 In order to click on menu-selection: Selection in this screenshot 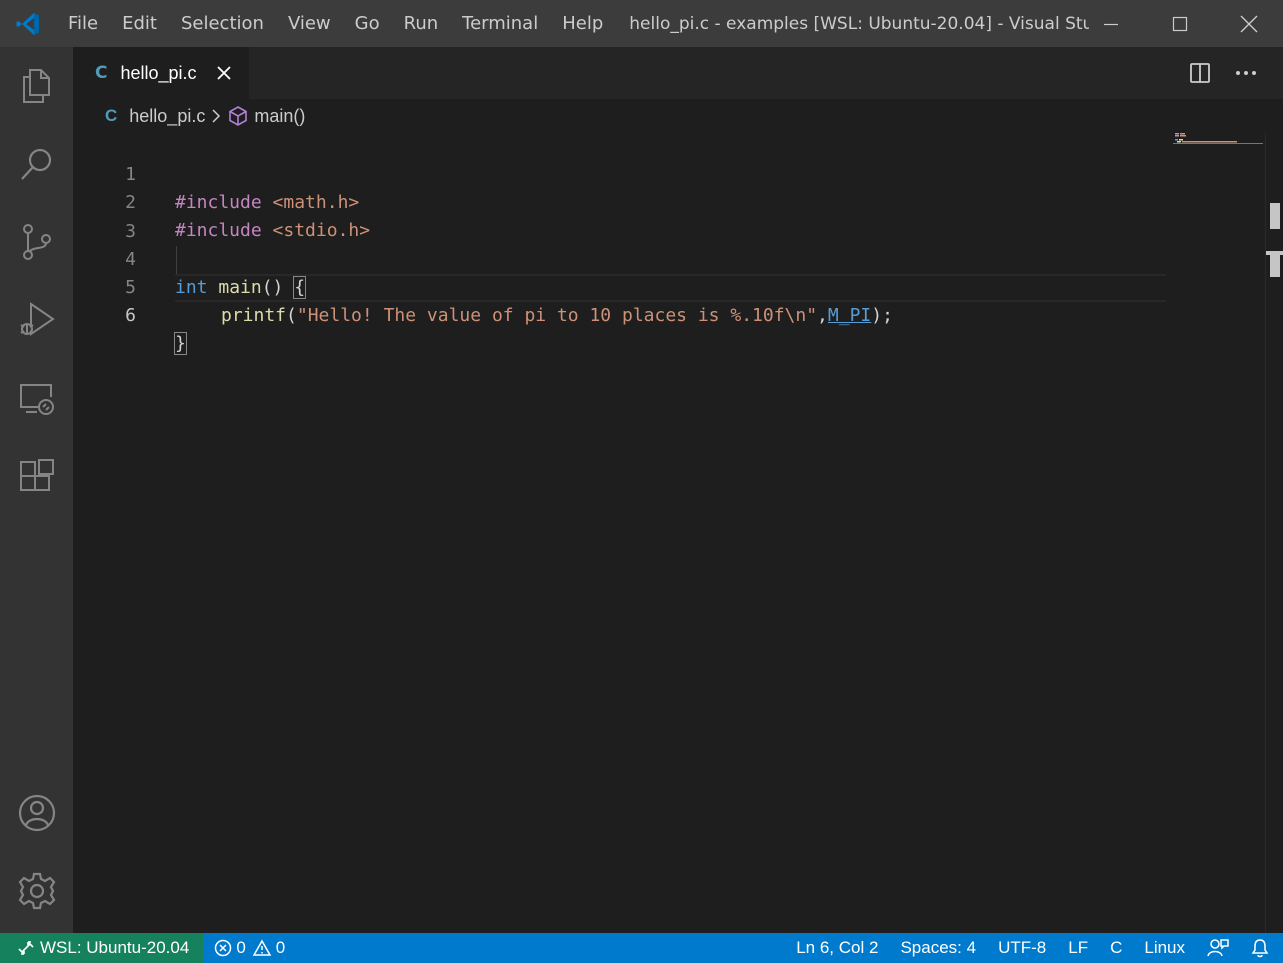, I will do `click(222, 23)`.